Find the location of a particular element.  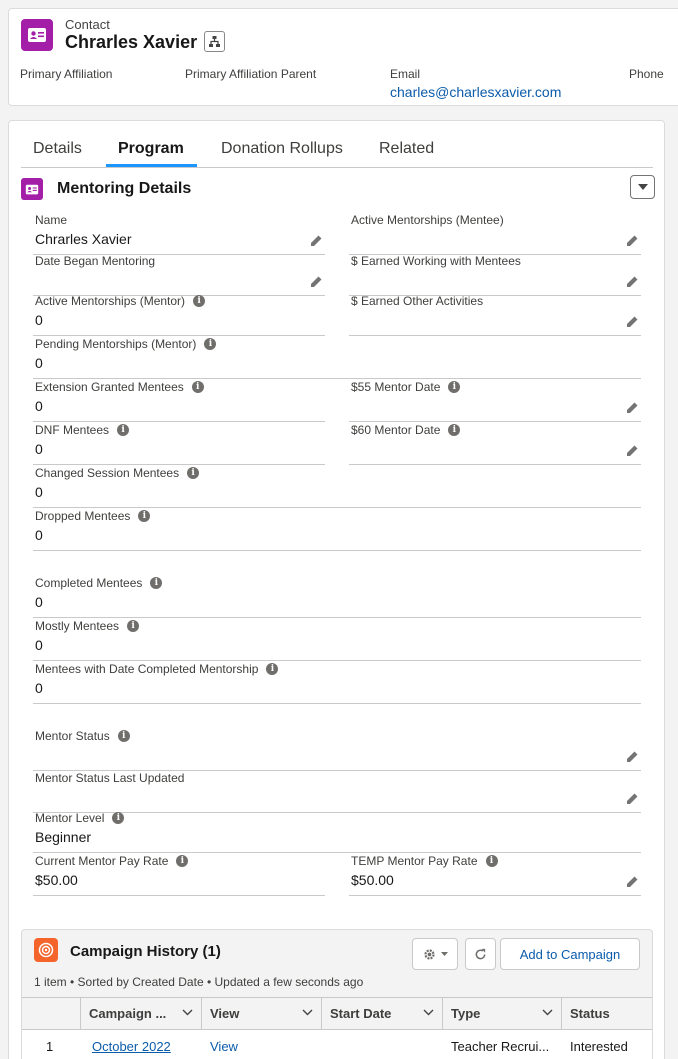

tab-donation-rollups: Donation Rollups is located at coordinates (282, 149).